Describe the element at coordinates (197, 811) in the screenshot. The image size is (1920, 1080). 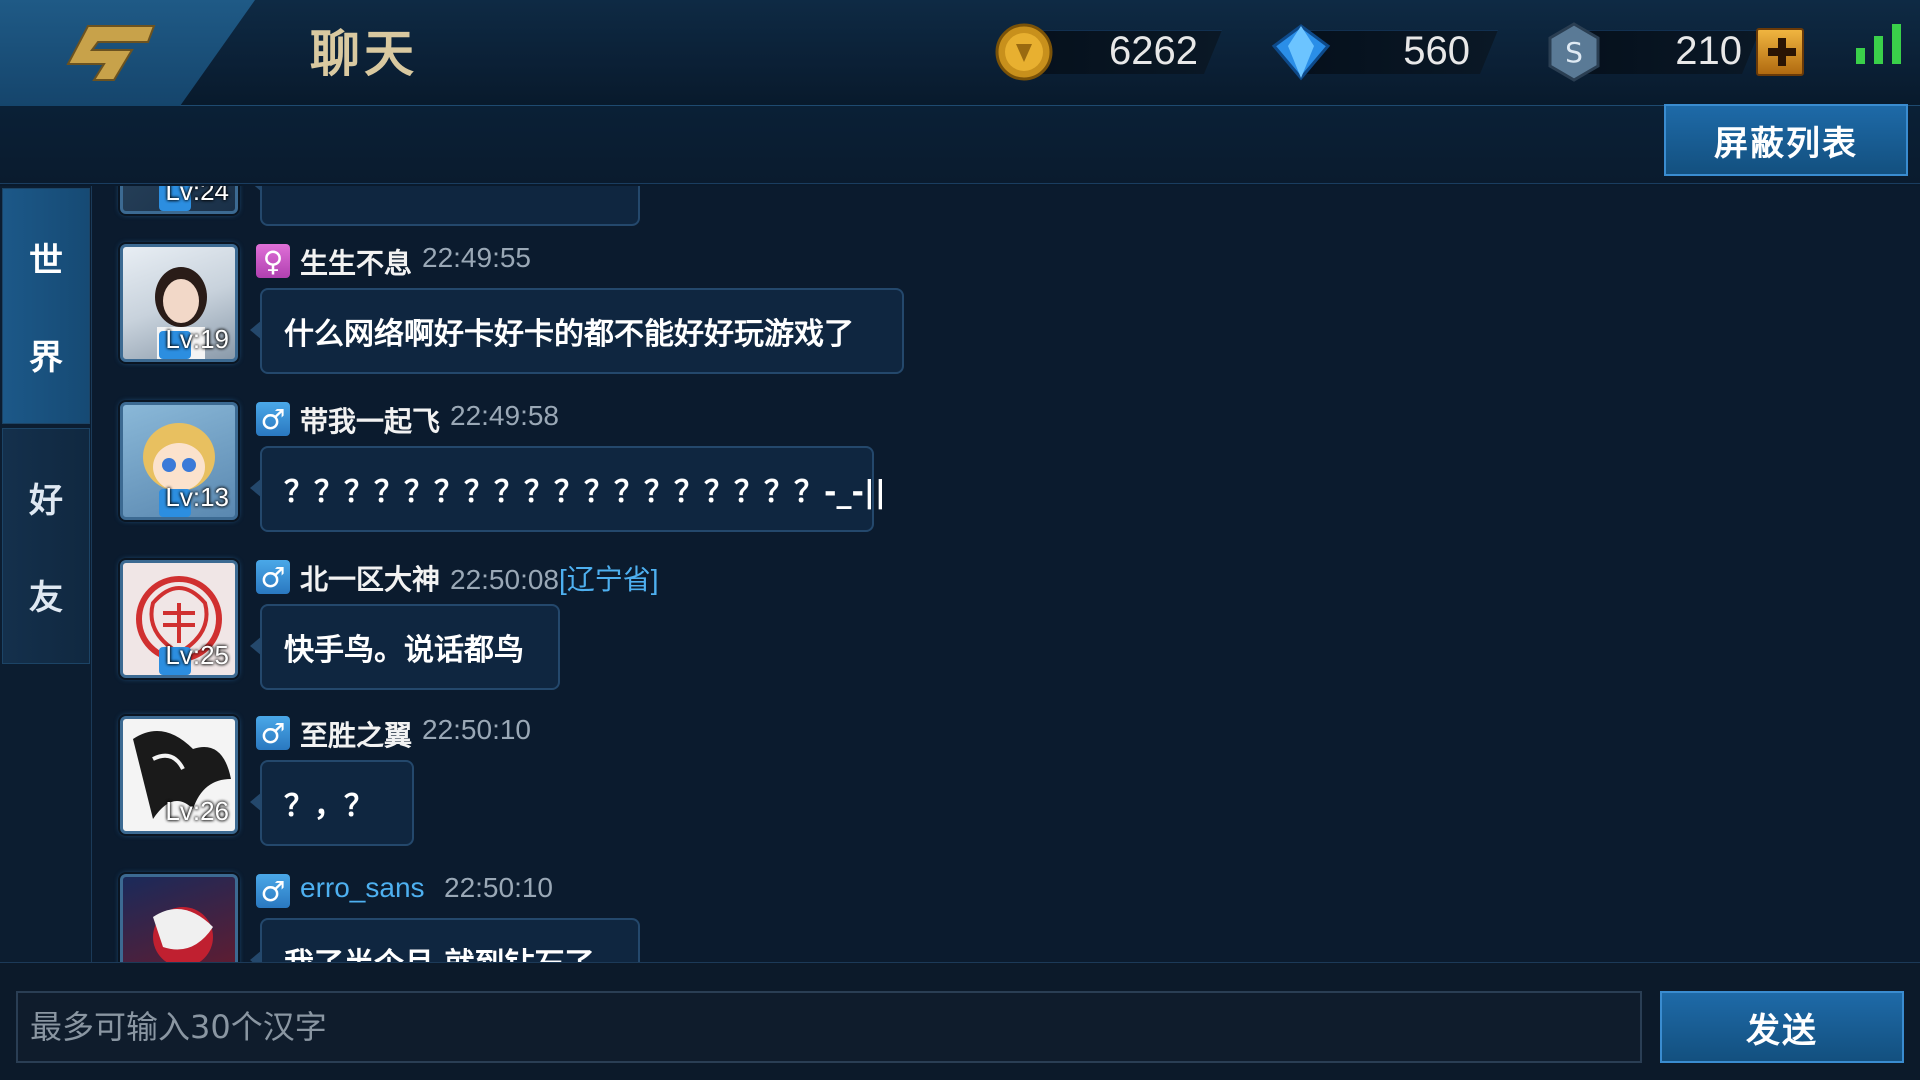
I see `level-label: Lv:26` at that location.